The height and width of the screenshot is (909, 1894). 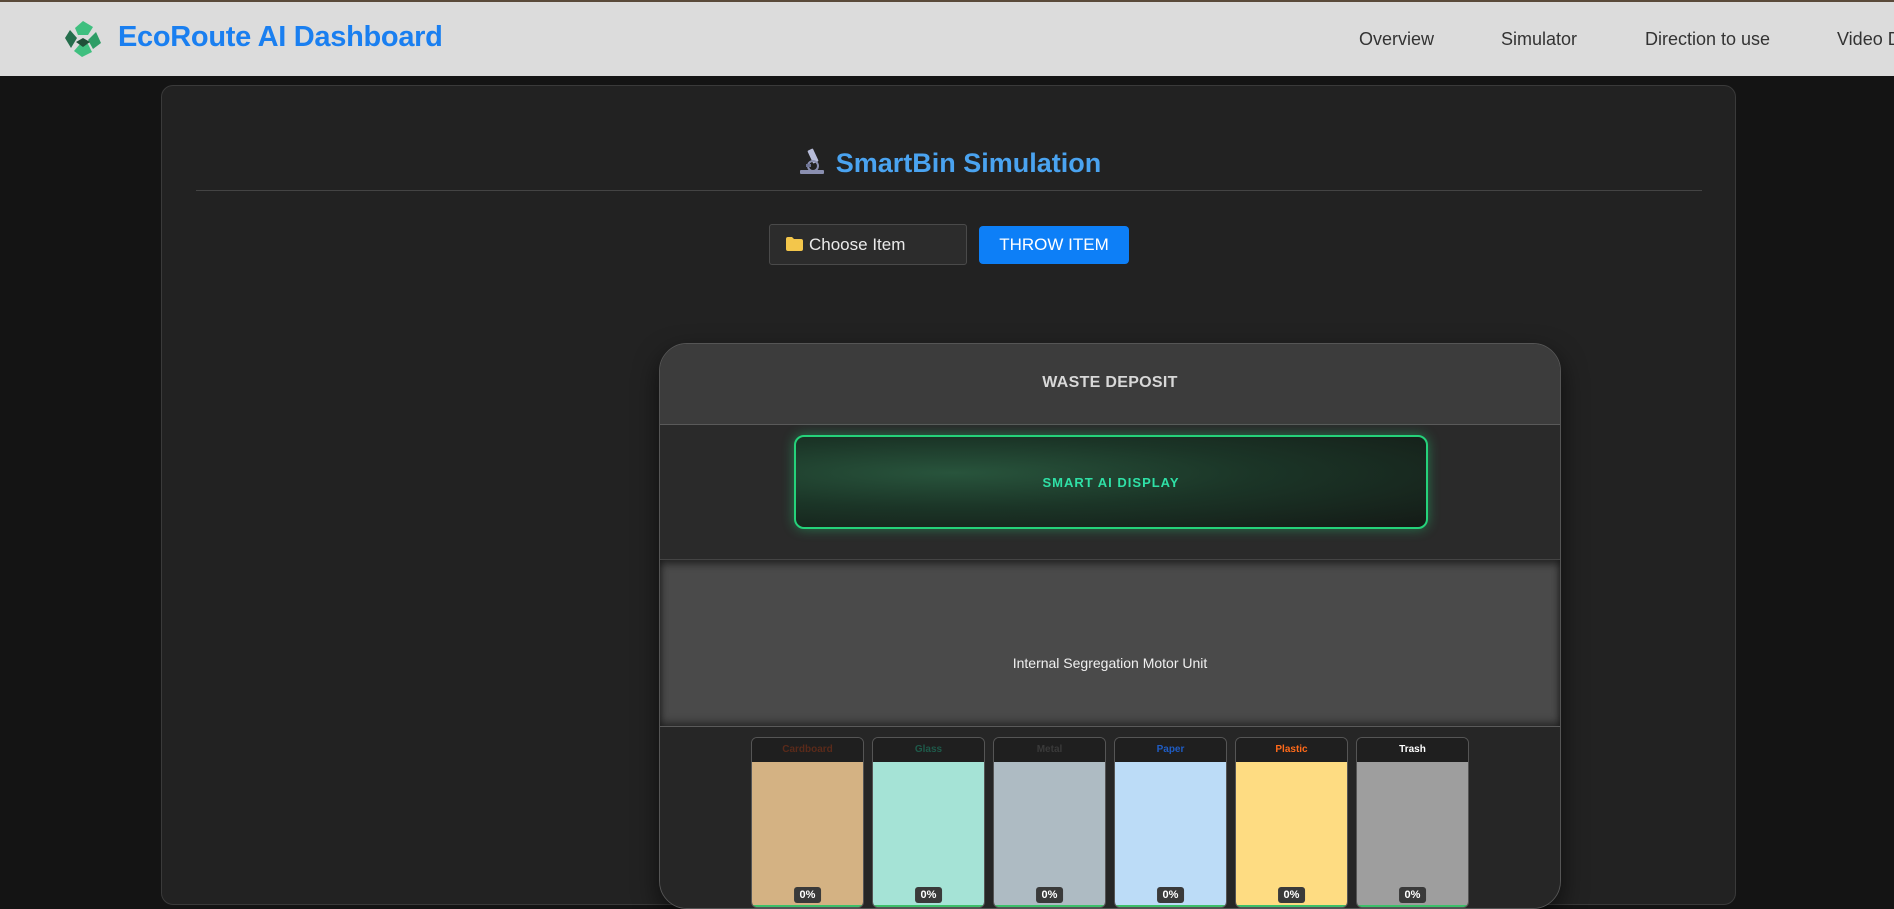 I want to click on choose-item-button: Choose Item, so click(x=868, y=244).